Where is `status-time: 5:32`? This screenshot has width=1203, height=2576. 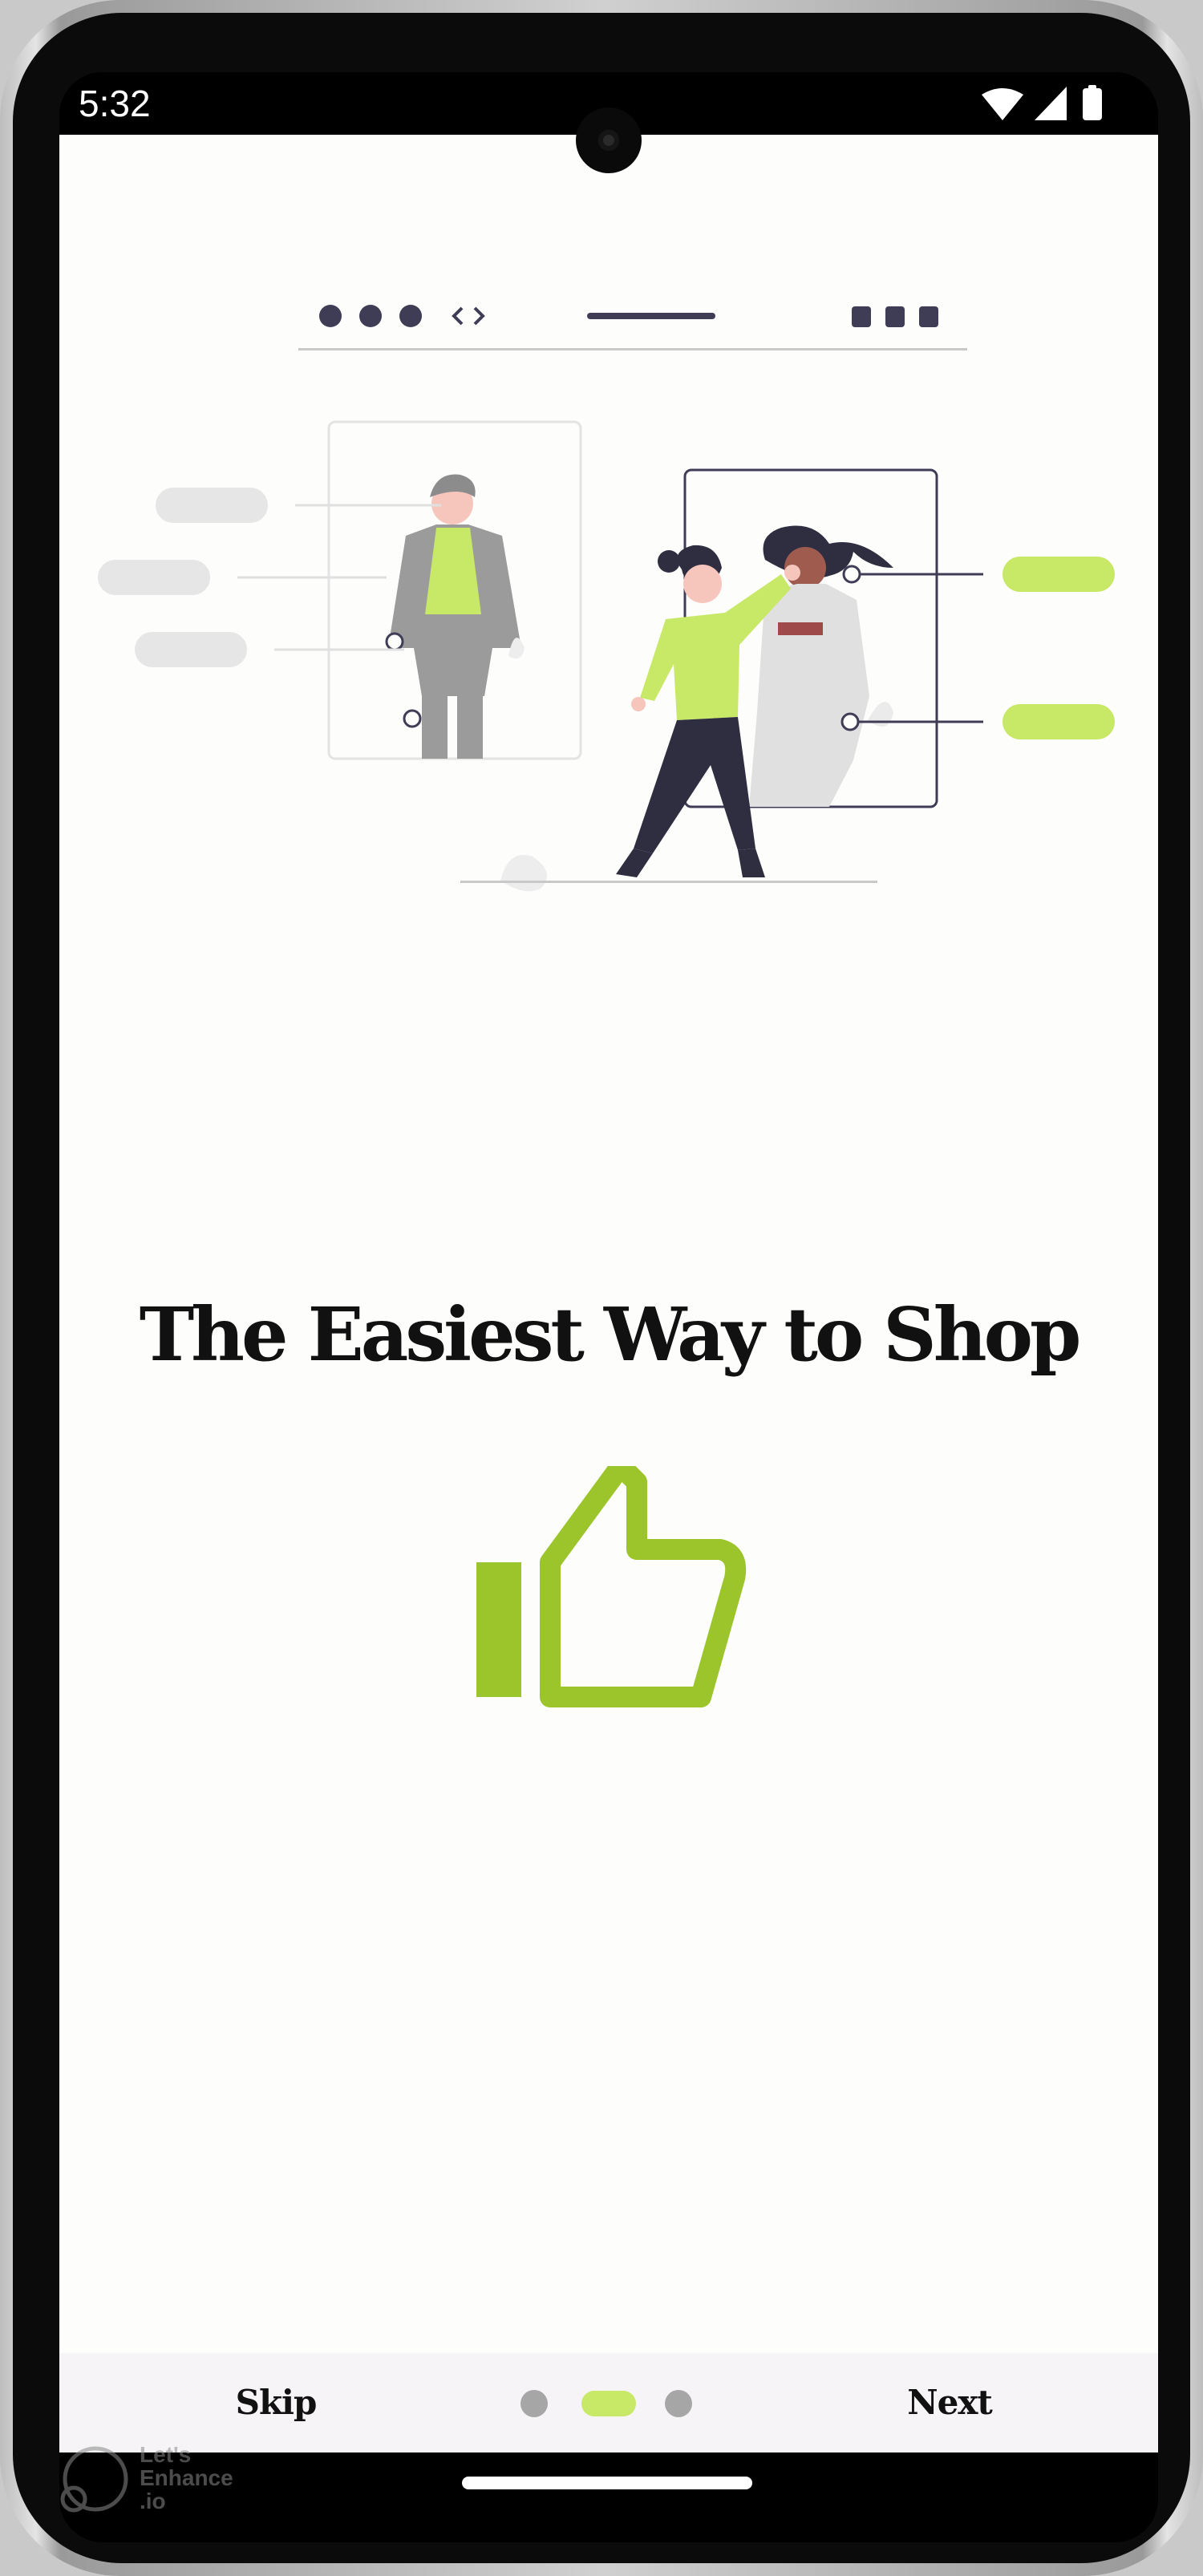
status-time: 5:32 is located at coordinates (115, 104).